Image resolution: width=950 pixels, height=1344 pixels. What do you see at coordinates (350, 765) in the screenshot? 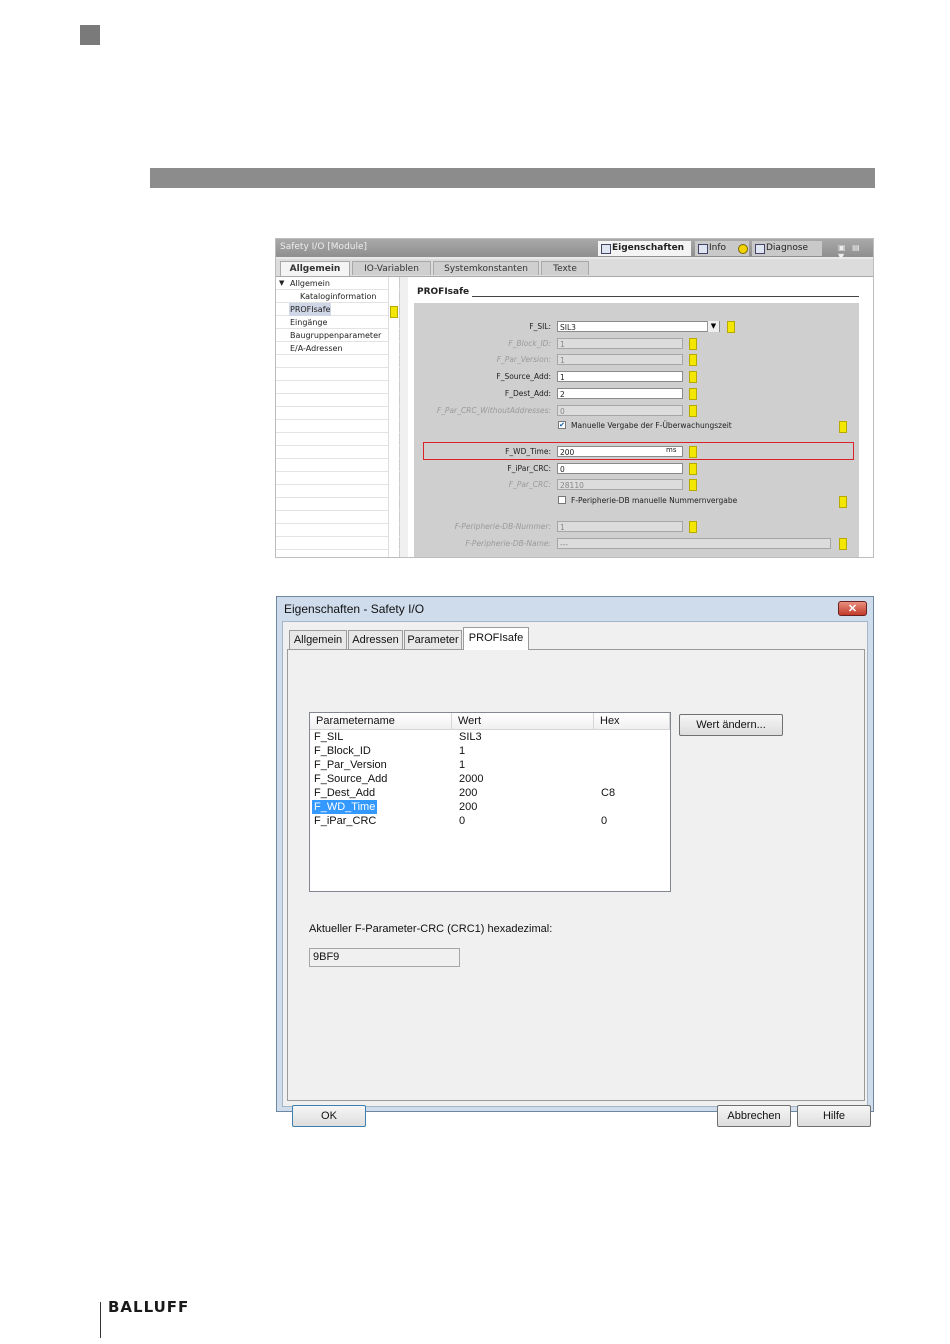
I see `cell-name: F_Par_Version` at bounding box center [350, 765].